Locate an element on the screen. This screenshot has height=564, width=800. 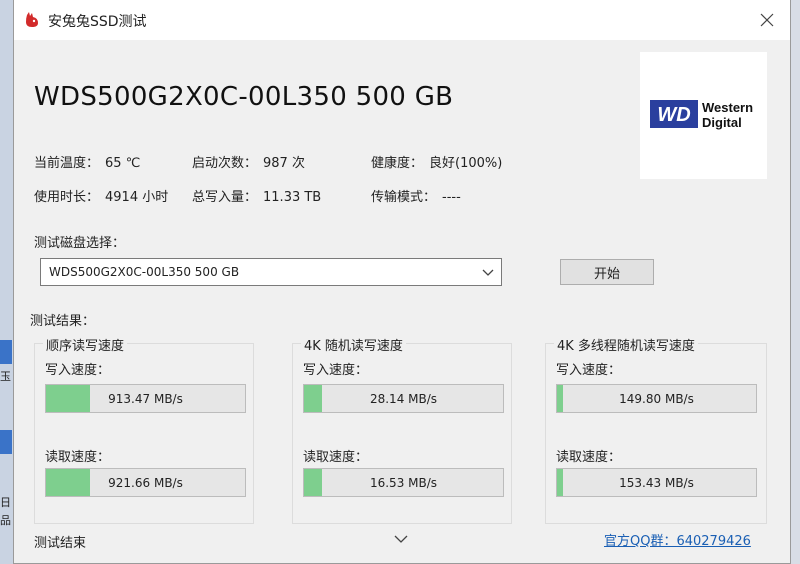
group-title: 顺序读写速度 is located at coordinates (85, 344).